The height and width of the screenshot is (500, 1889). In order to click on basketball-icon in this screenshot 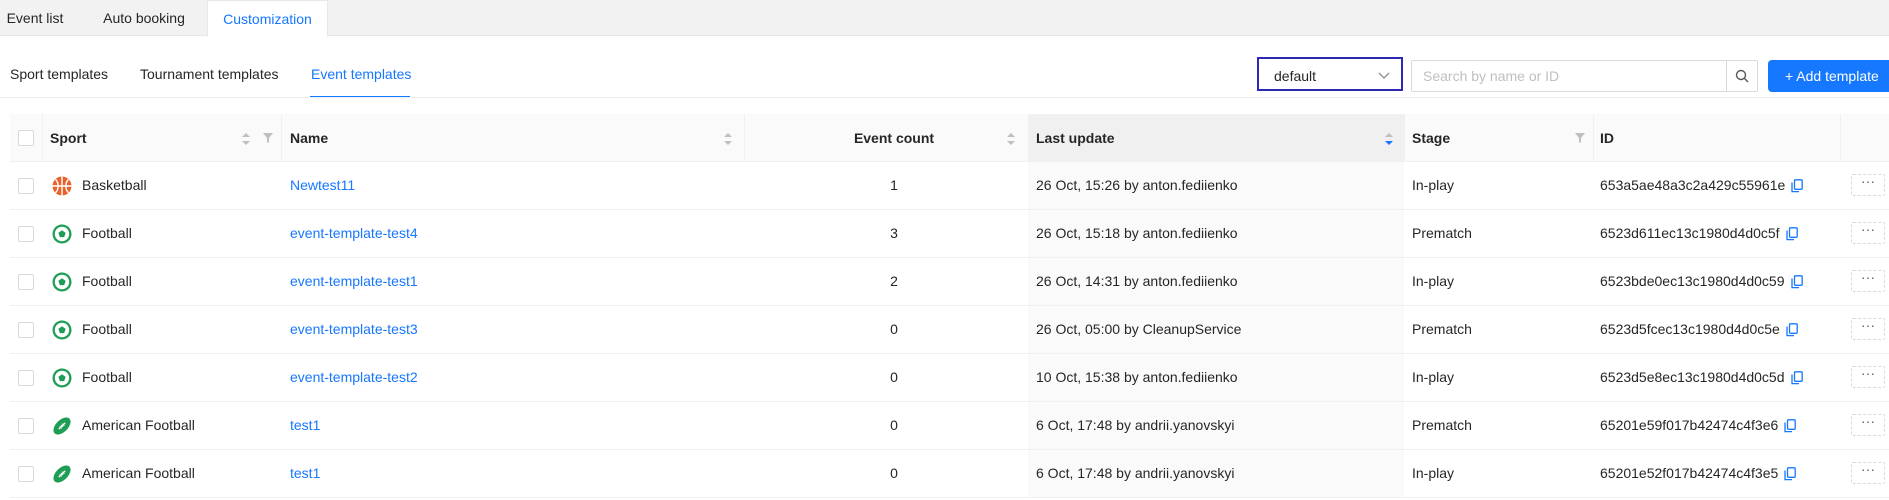, I will do `click(62, 186)`.